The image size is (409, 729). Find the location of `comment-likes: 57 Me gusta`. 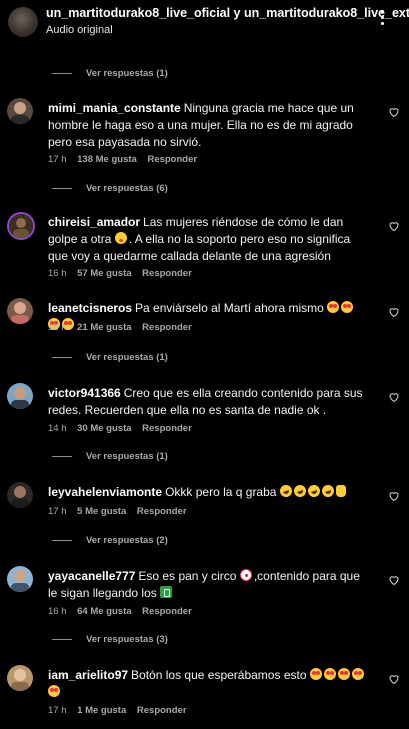

comment-likes: 57 Me gusta is located at coordinates (104, 273).